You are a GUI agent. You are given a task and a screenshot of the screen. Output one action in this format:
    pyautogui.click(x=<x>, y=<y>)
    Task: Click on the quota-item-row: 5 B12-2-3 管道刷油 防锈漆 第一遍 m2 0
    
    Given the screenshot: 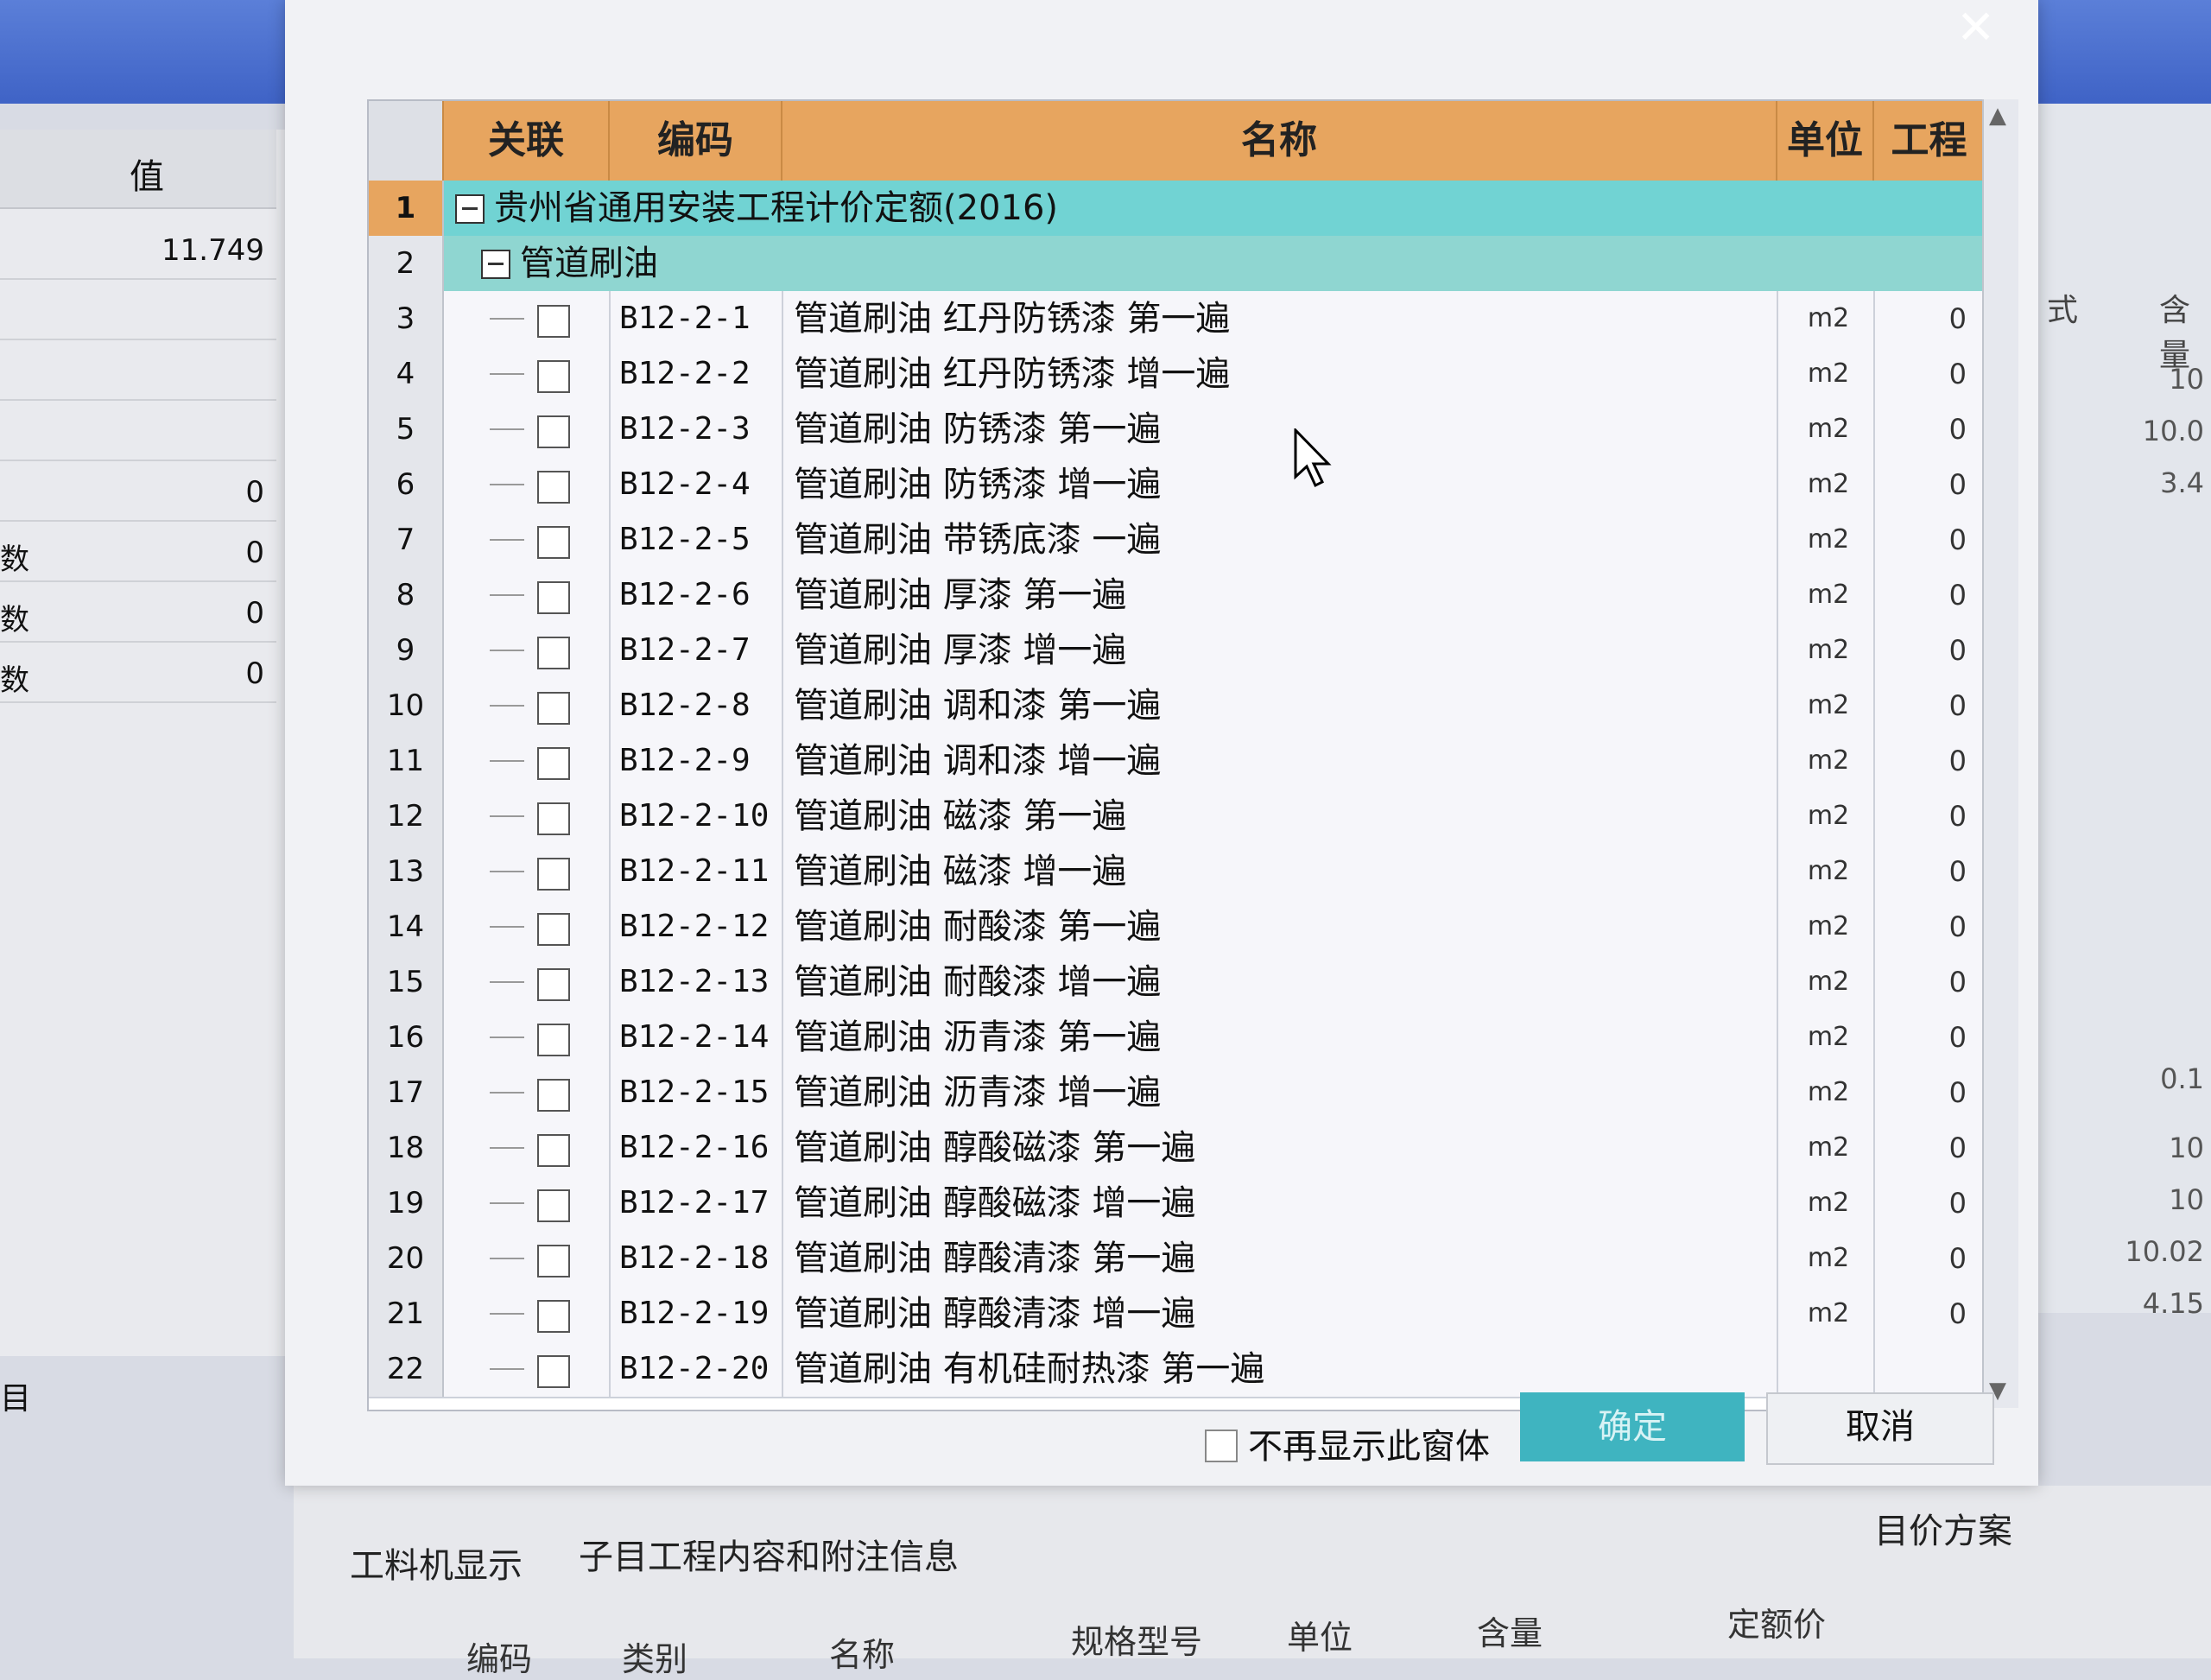 What is the action you would take?
    pyautogui.click(x=1176, y=431)
    